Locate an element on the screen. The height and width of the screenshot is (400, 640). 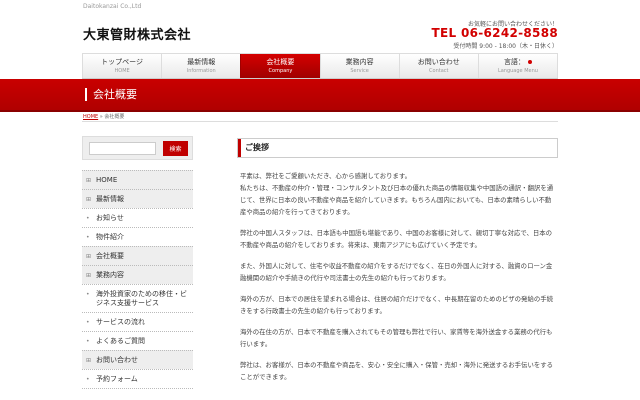
business-hours: 受付時間 9:00 - 18:00（木・日休く） is located at coordinates (505, 46).